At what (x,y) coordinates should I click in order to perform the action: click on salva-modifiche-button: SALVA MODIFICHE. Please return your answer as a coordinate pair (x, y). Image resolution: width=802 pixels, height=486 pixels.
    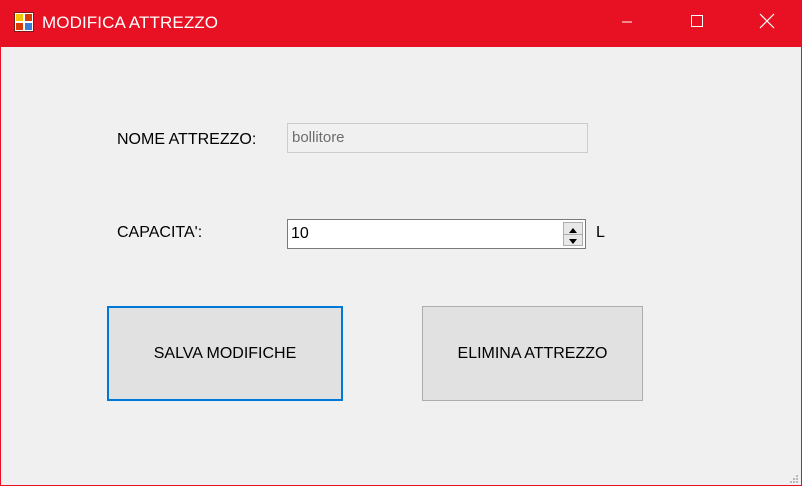
    Looking at the image, I should click on (225, 353).